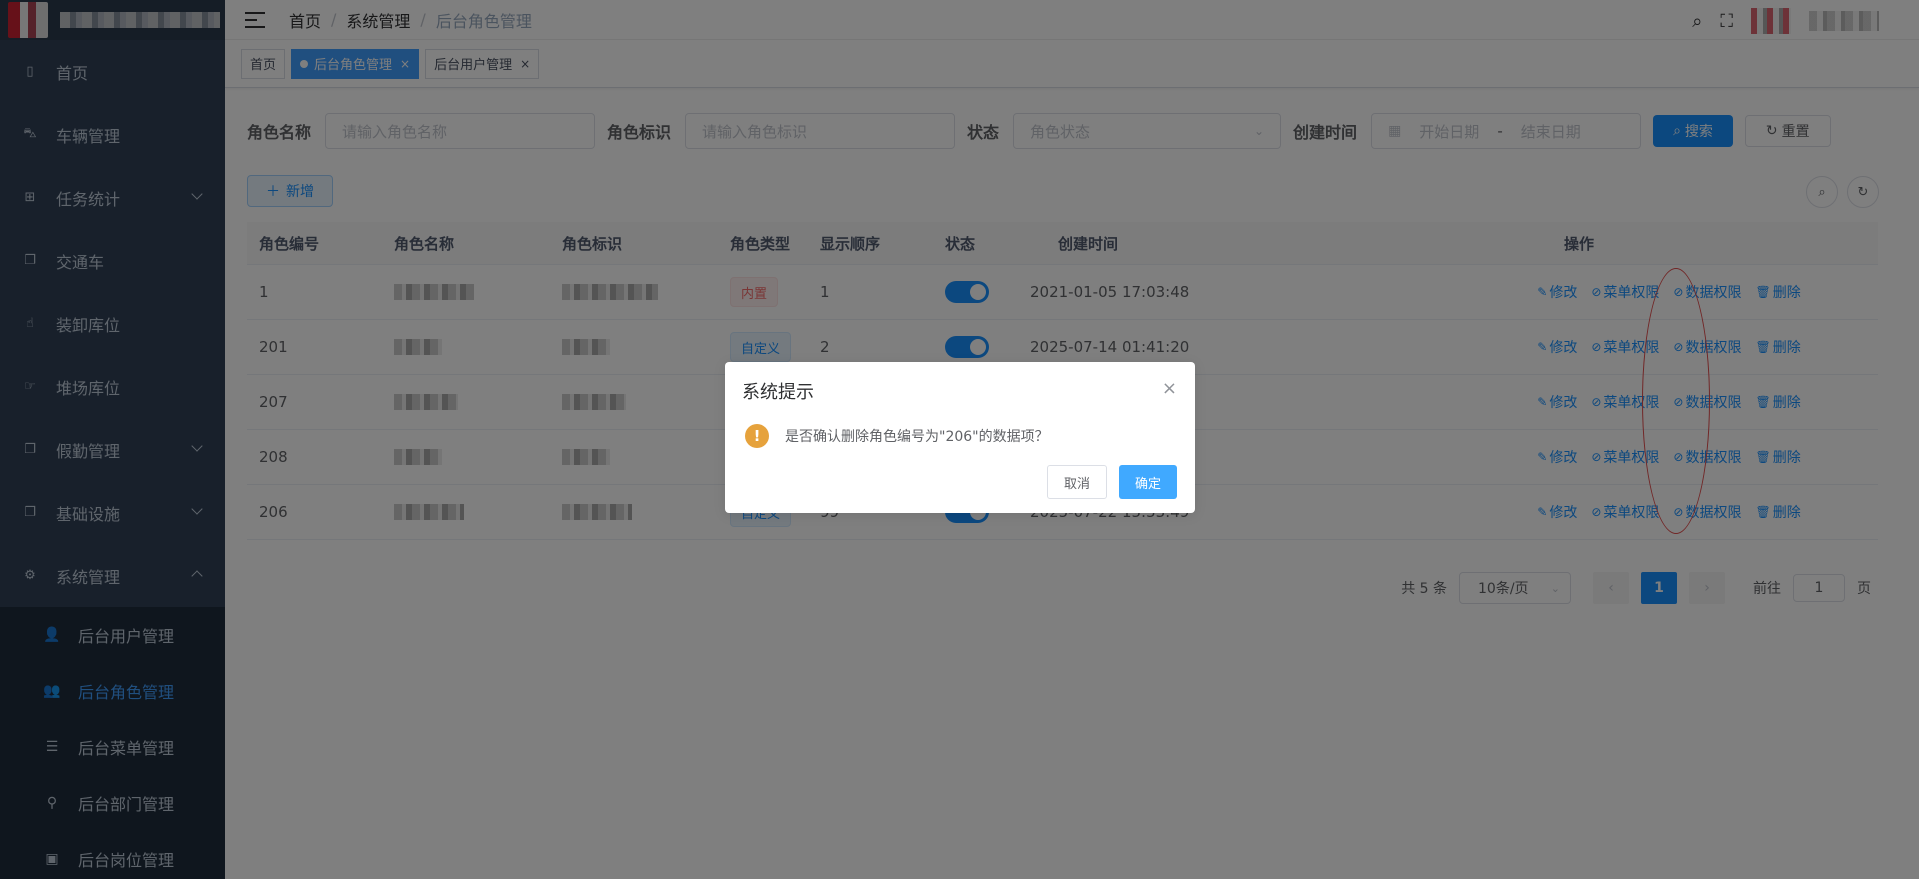  I want to click on close-icon: ×, so click(1169, 388).